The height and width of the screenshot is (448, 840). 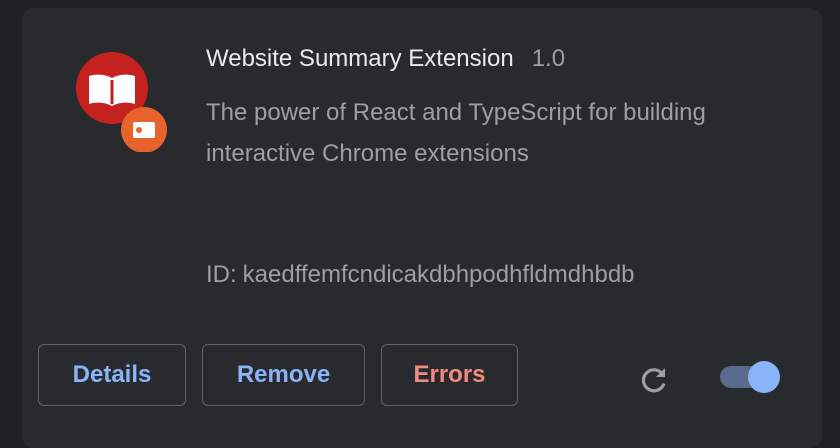 What do you see at coordinates (438, 274) in the screenshot?
I see `extension-id-value: kaedffemfcndicakdbhpodhfldmdhbdb` at bounding box center [438, 274].